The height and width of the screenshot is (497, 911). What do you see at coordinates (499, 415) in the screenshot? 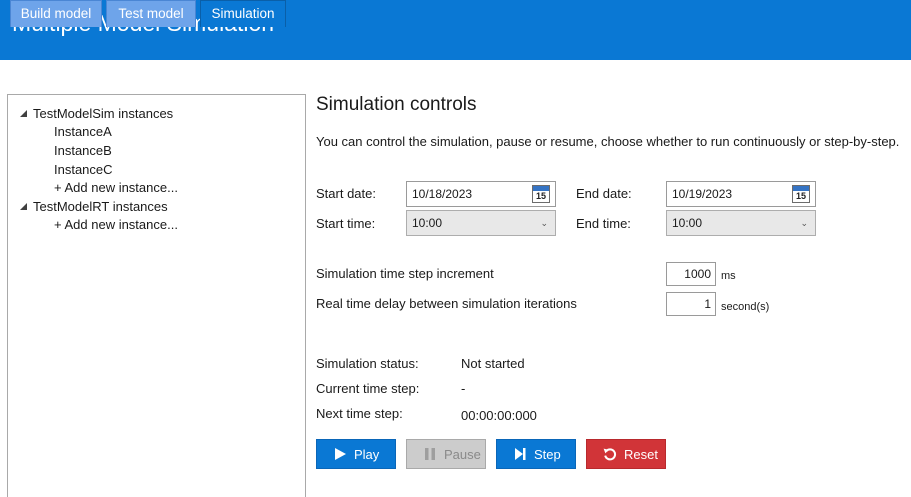
I see `next-step-value: 00:00:00:000` at bounding box center [499, 415].